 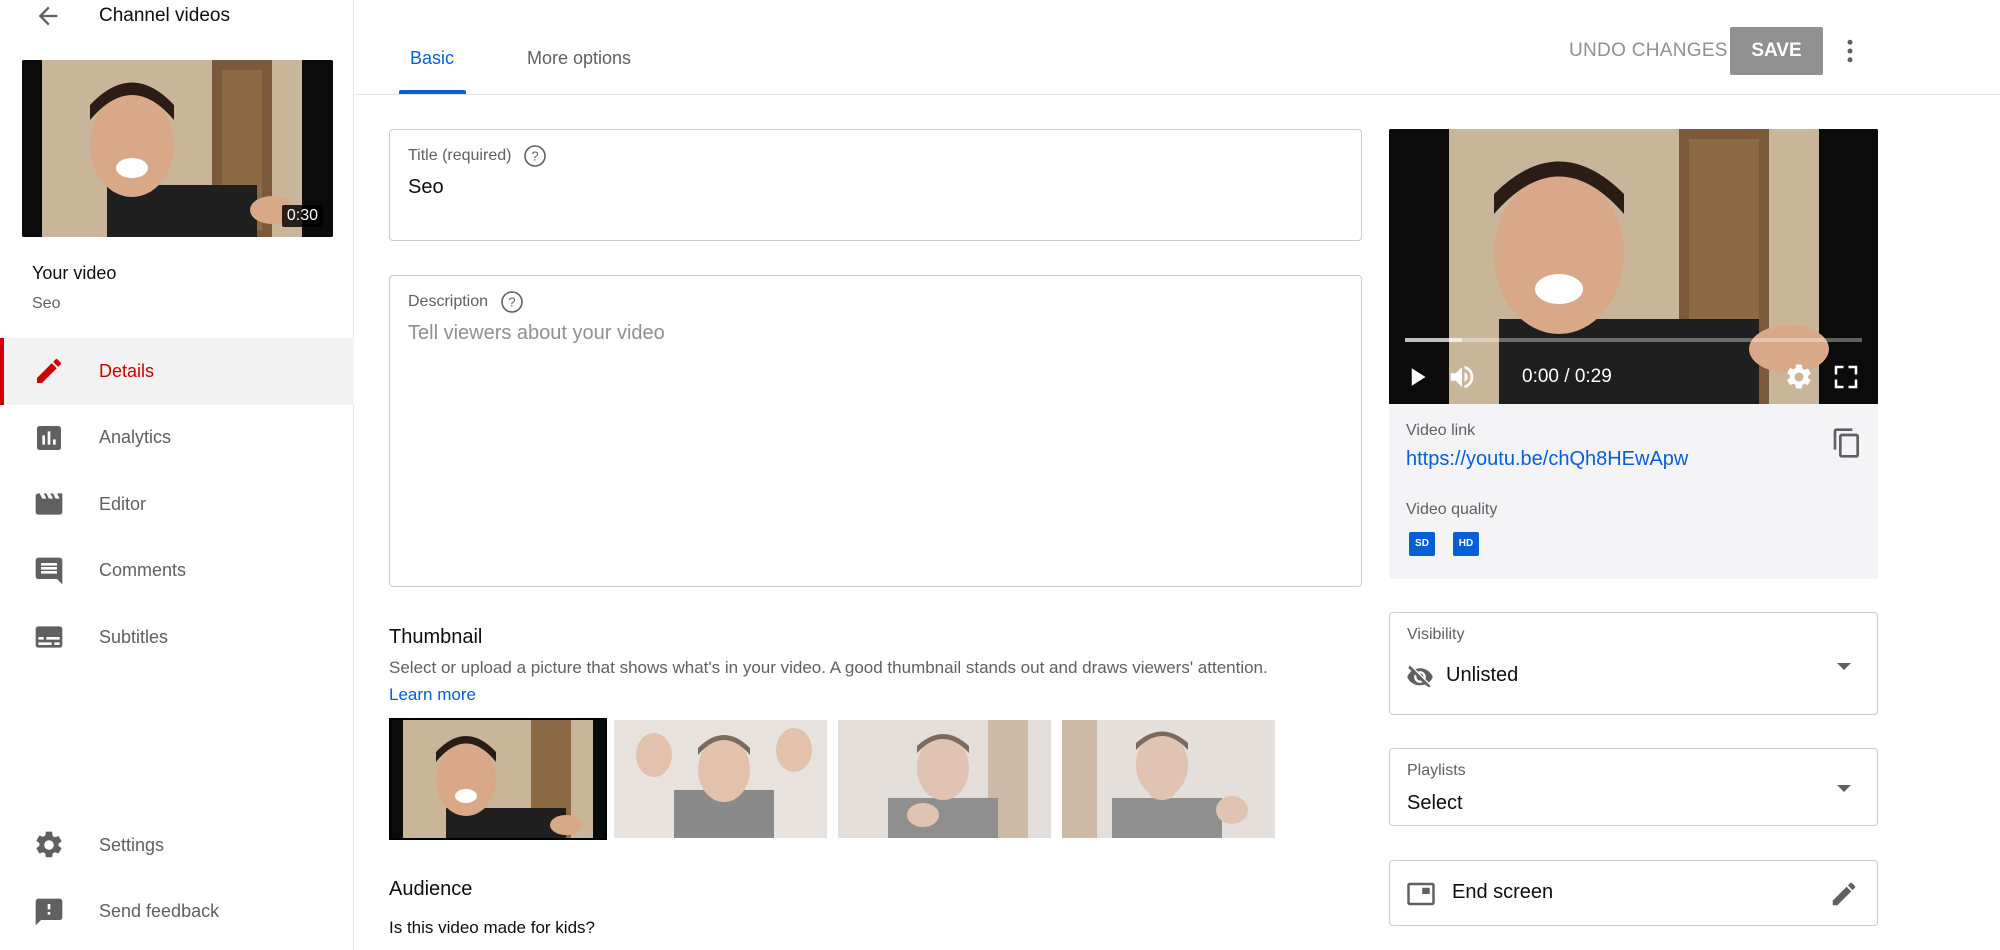 I want to click on tab-basic: Basic, so click(x=432, y=58).